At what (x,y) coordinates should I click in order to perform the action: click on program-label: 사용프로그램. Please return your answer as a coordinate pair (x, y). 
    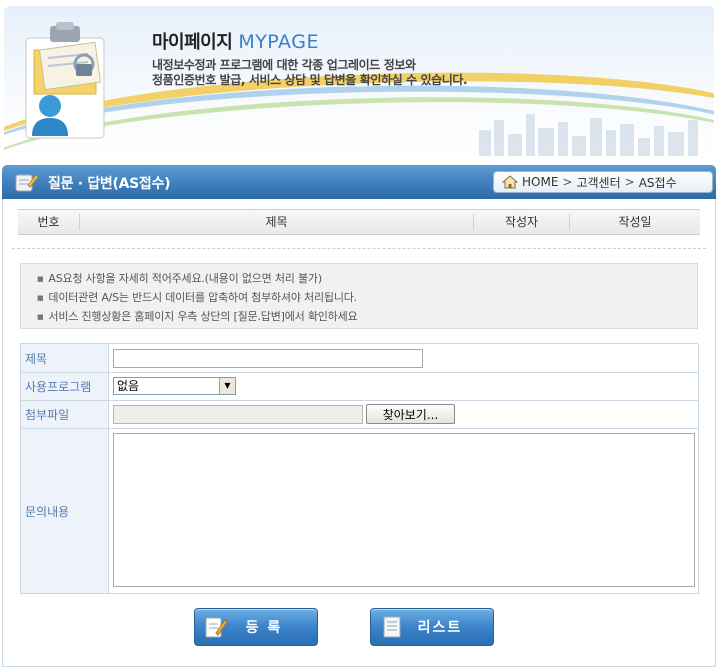
    Looking at the image, I should click on (65, 386).